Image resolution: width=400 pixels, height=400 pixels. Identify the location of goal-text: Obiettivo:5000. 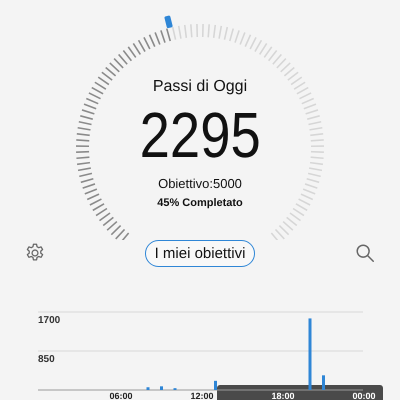
(200, 183).